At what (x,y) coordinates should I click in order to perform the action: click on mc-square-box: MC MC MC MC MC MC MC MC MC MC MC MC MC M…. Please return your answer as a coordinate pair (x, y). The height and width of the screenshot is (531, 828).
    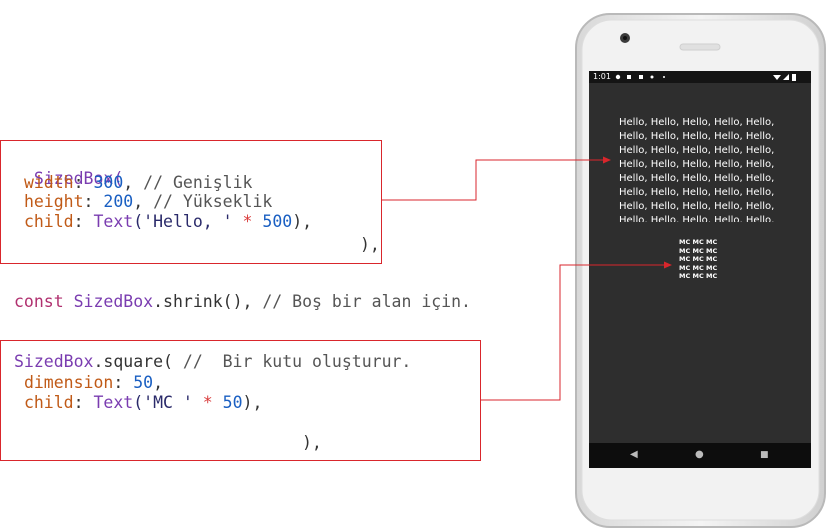
    Looking at the image, I should click on (700, 260).